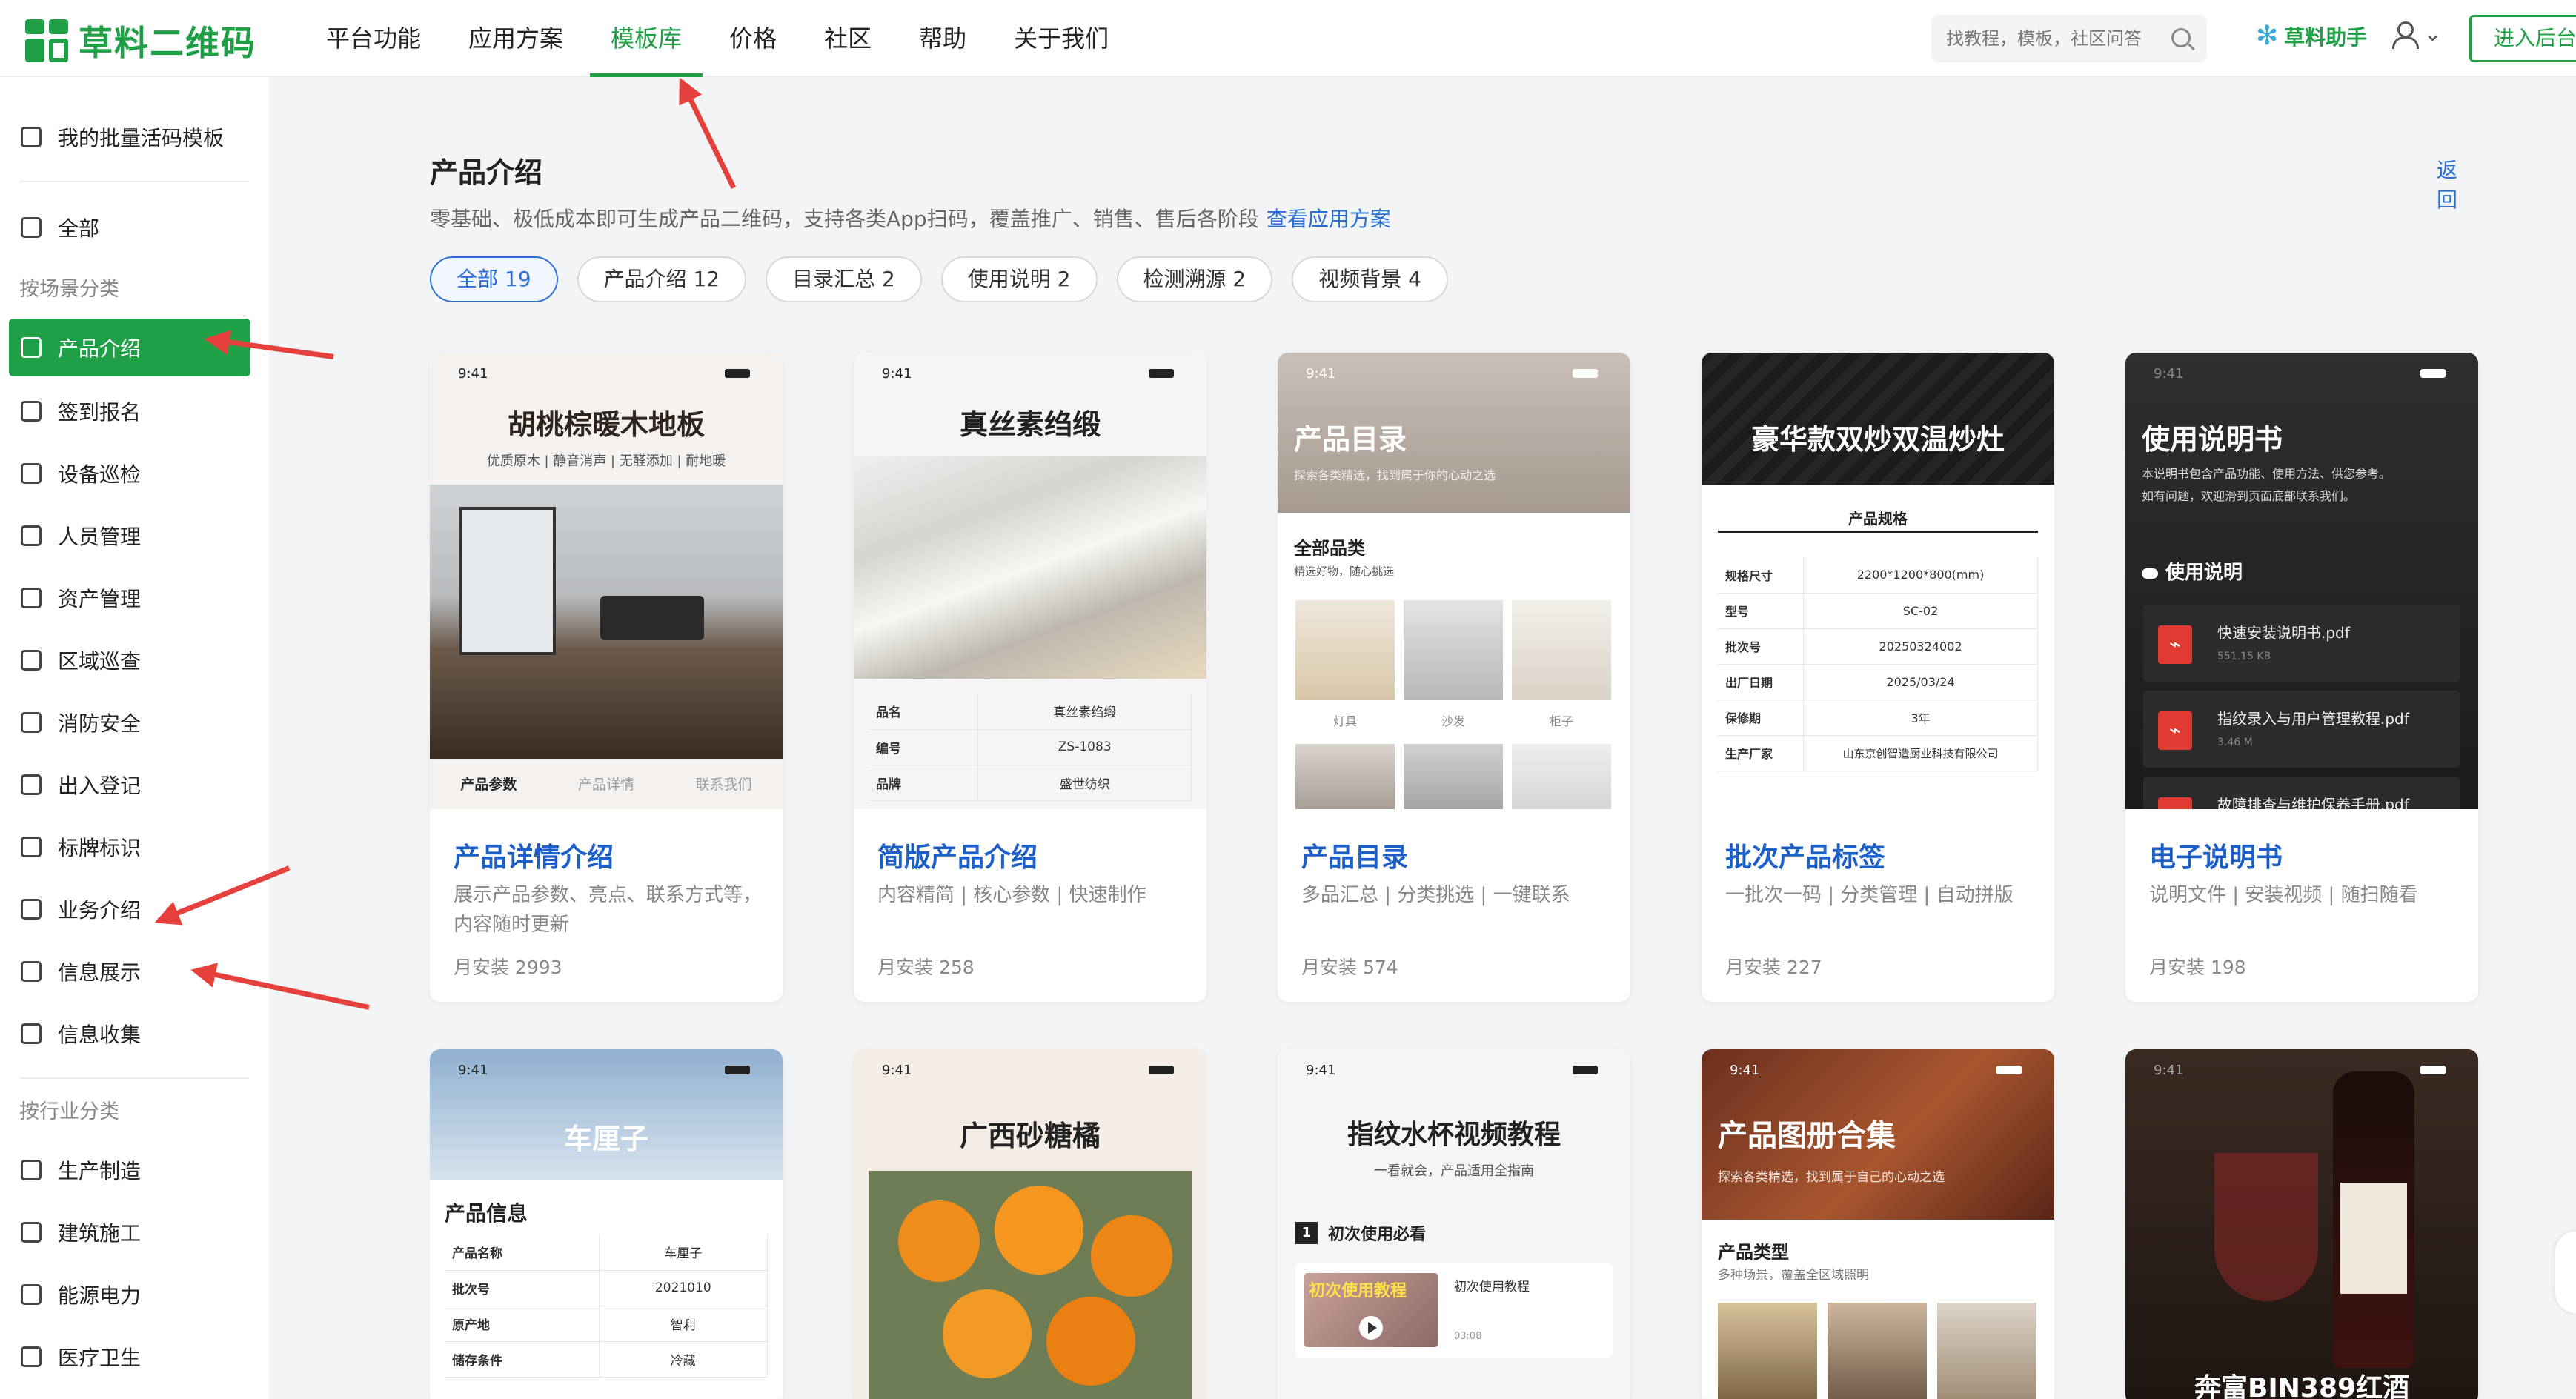 This screenshot has width=2576, height=1399. Describe the element at coordinates (926, 967) in the screenshot. I see `card-installs: 月安装 258` at that location.